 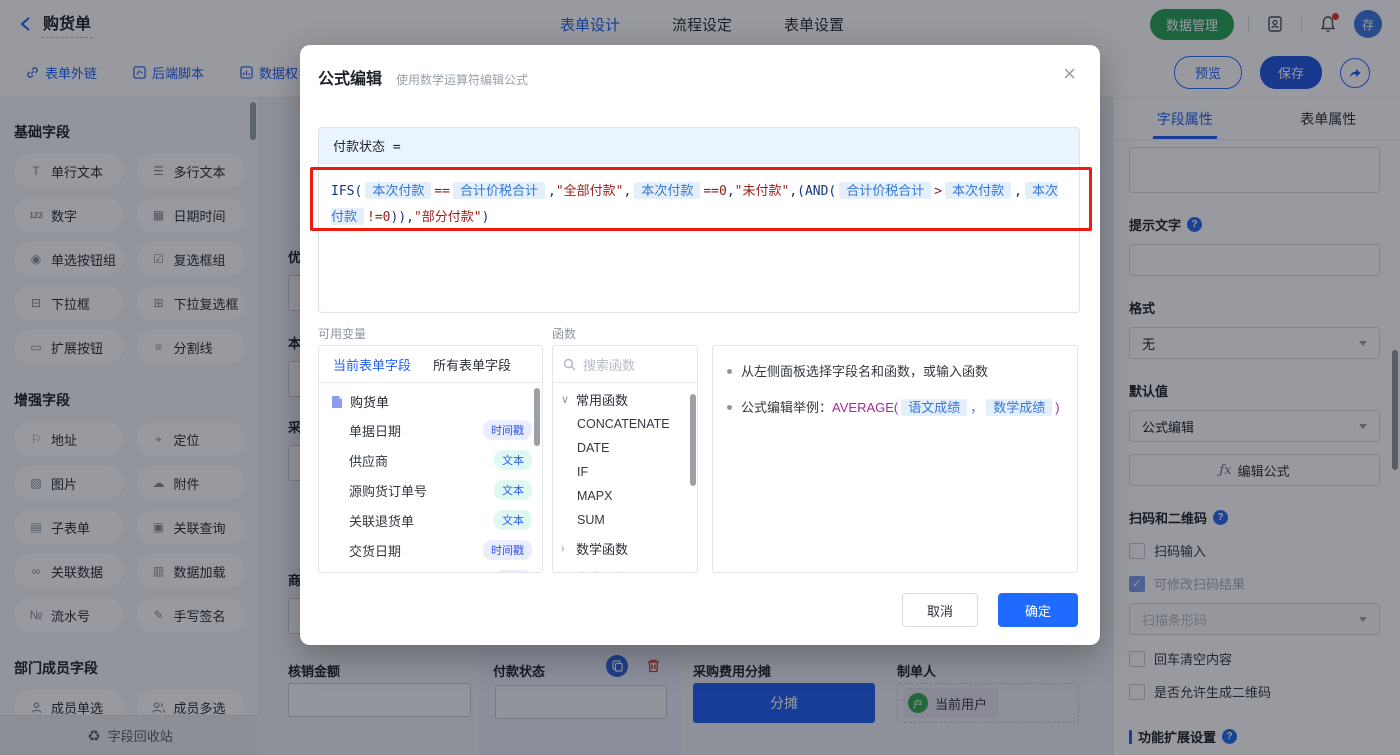 I want to click on variable-field-name: 供应商, so click(x=369, y=461).